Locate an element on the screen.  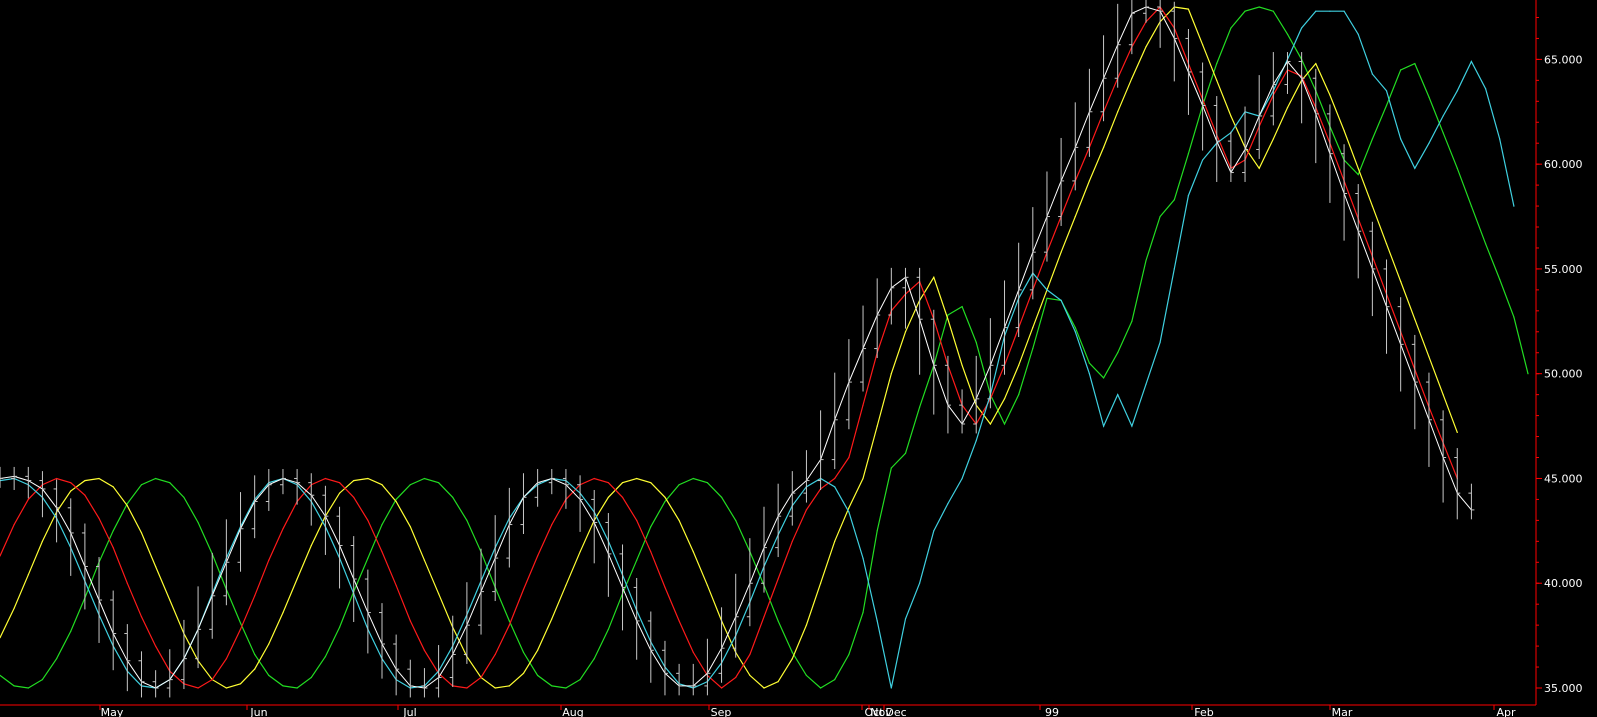
y-tick-label: 60.000 is located at coordinates (1563, 164).